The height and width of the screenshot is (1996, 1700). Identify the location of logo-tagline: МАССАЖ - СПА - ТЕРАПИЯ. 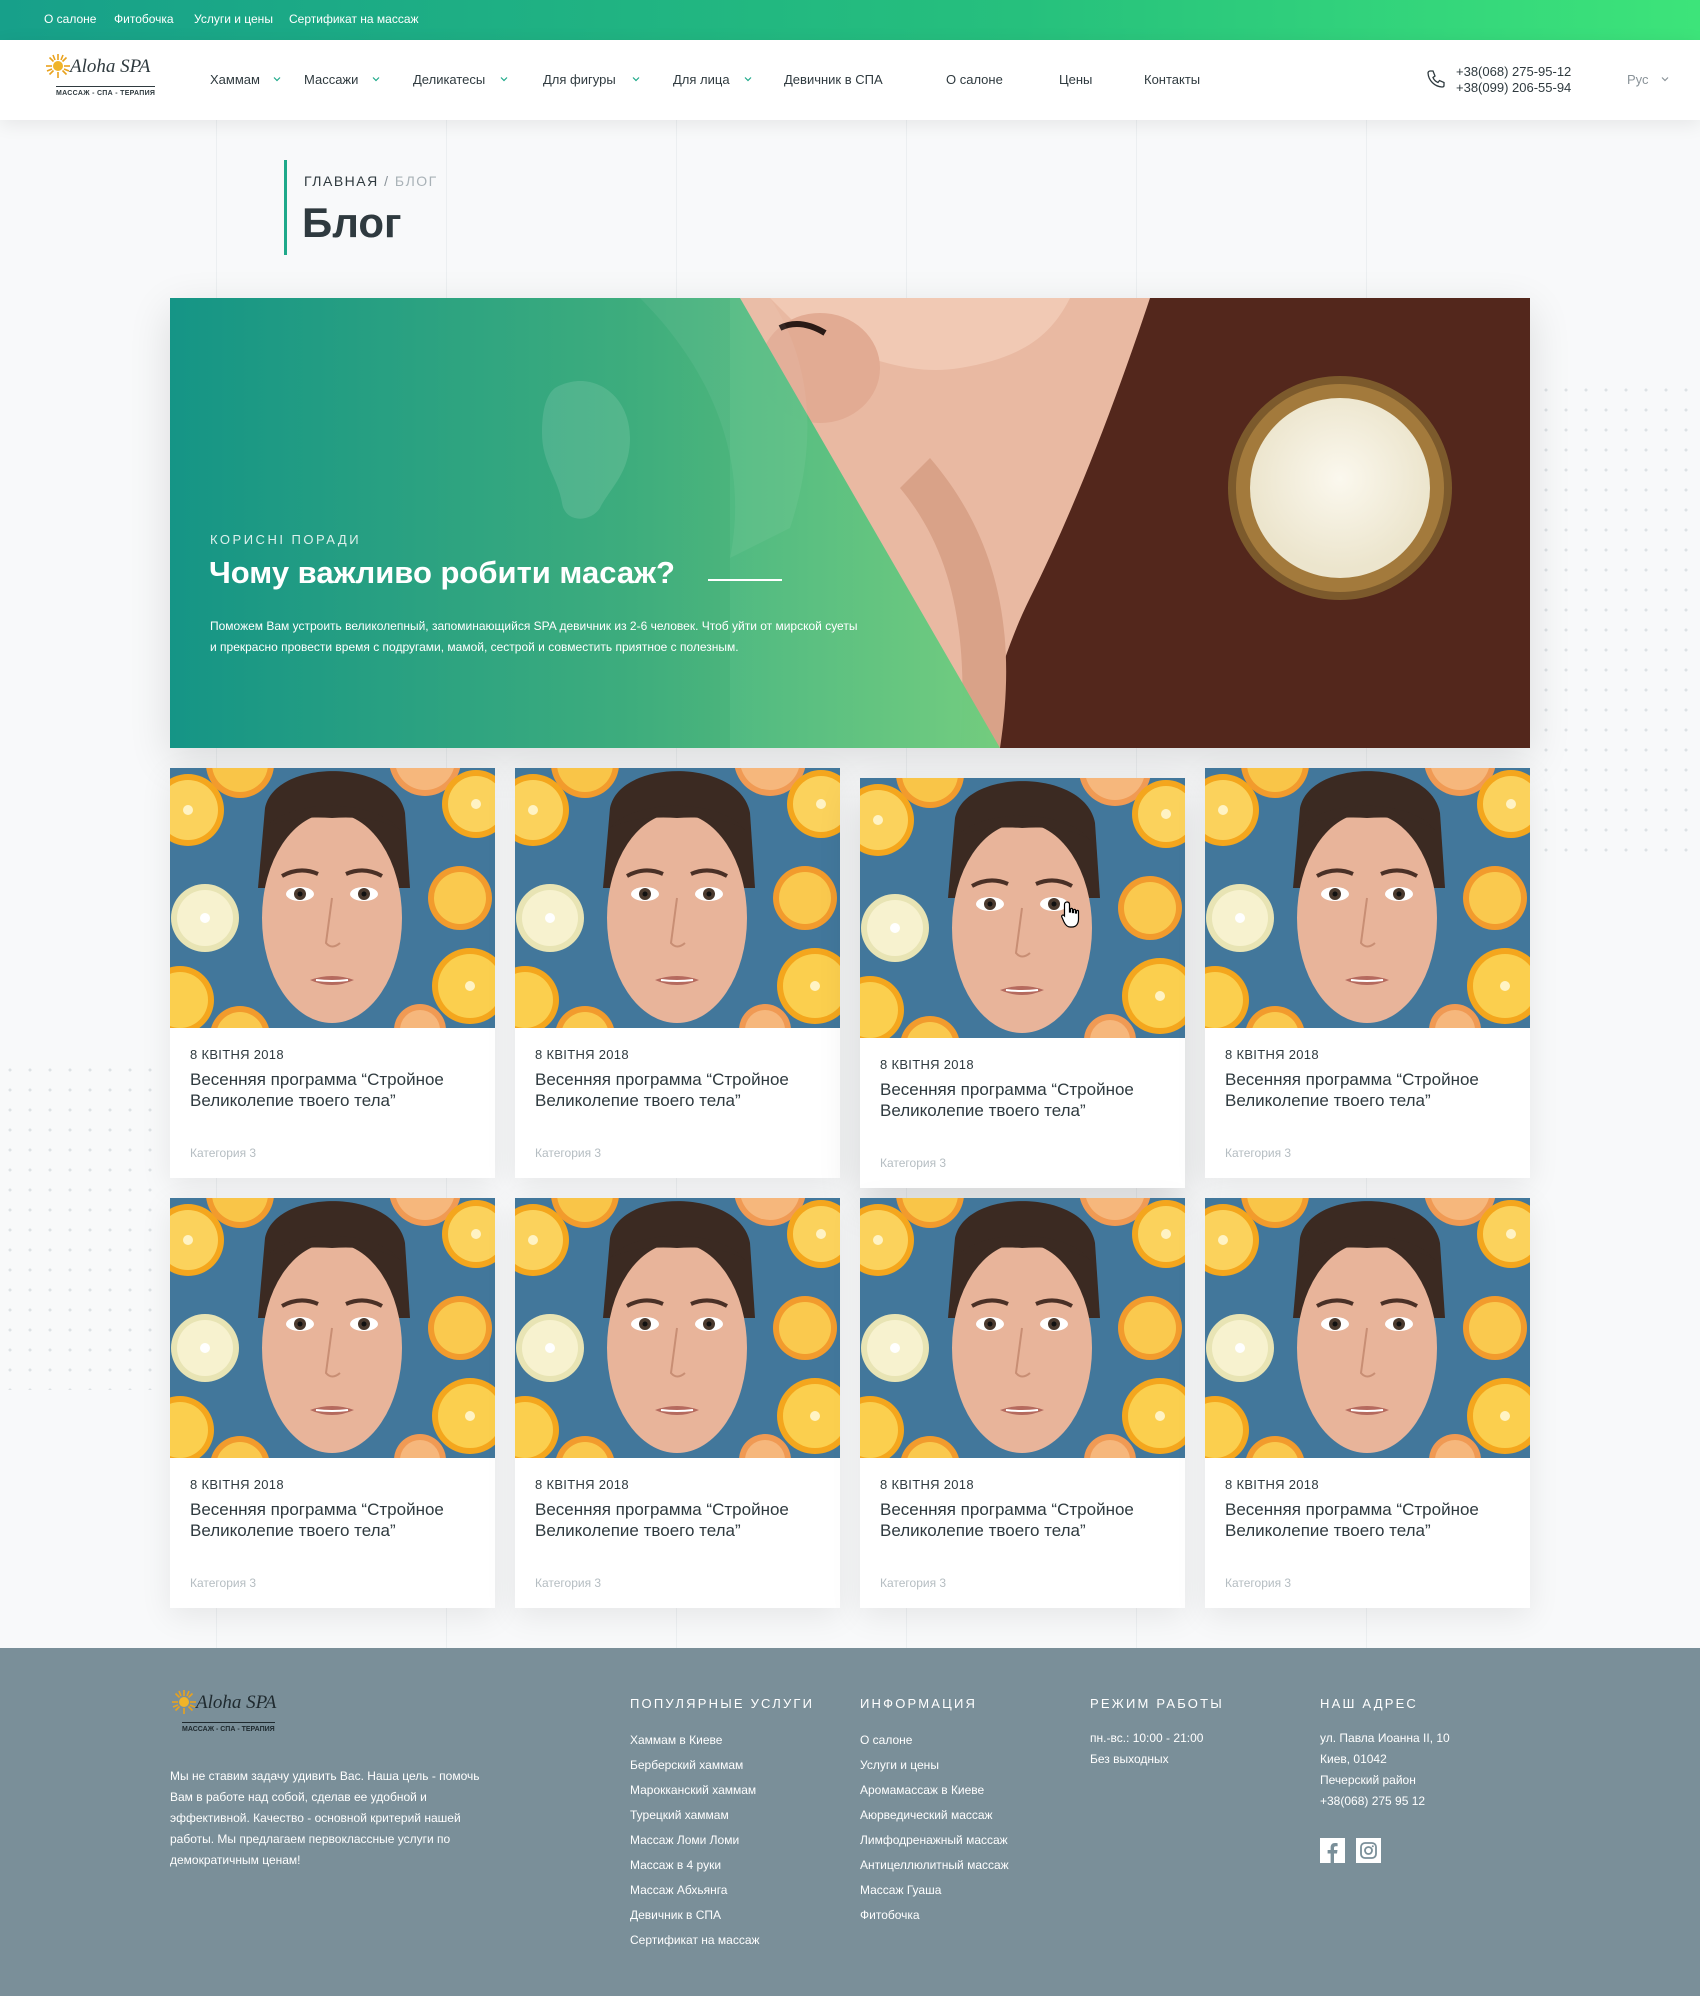
(106, 91).